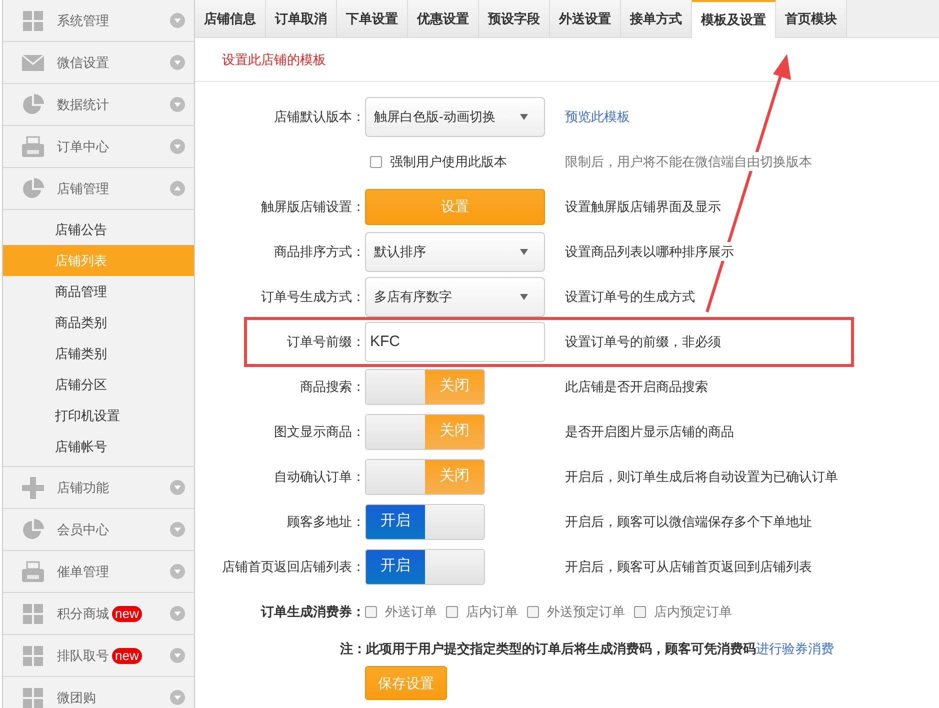 This screenshot has width=939, height=708. Describe the element at coordinates (313, 207) in the screenshot. I see `field-label: 触屏版店铺设置：` at that location.